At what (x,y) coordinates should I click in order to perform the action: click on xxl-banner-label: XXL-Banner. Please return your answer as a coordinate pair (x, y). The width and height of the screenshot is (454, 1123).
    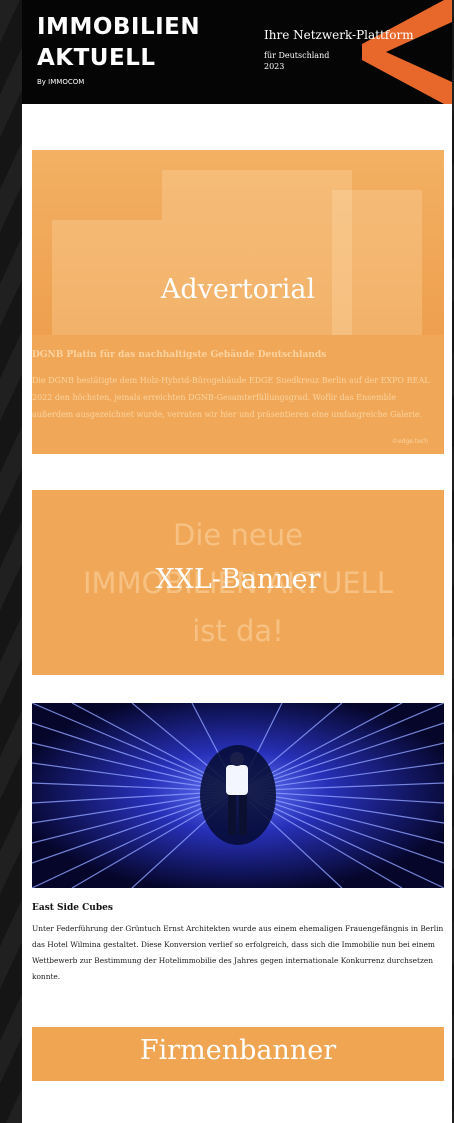
    Looking at the image, I should click on (238, 579).